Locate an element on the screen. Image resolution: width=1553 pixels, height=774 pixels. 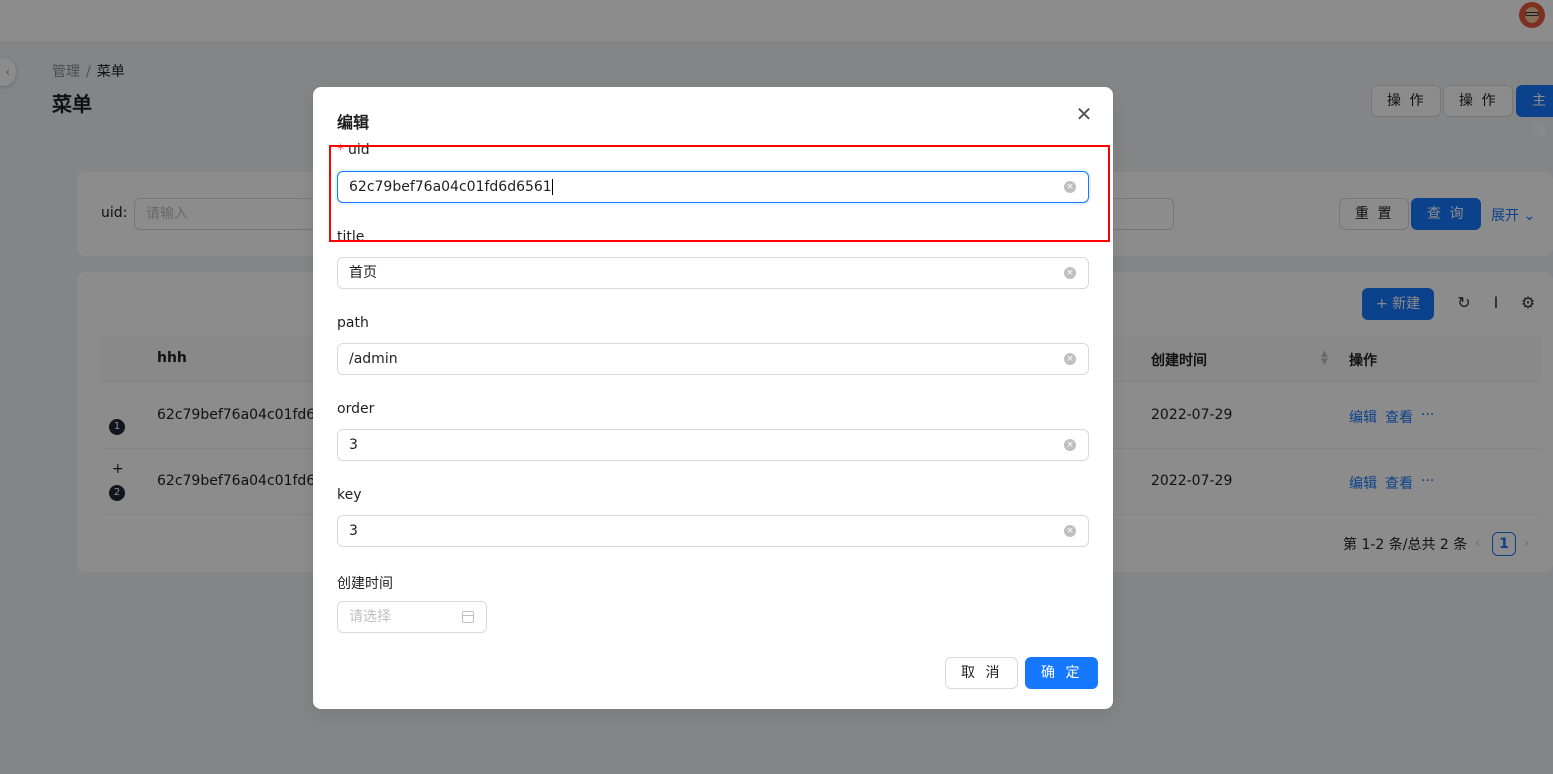
modal-title: 编辑 is located at coordinates (353, 122).